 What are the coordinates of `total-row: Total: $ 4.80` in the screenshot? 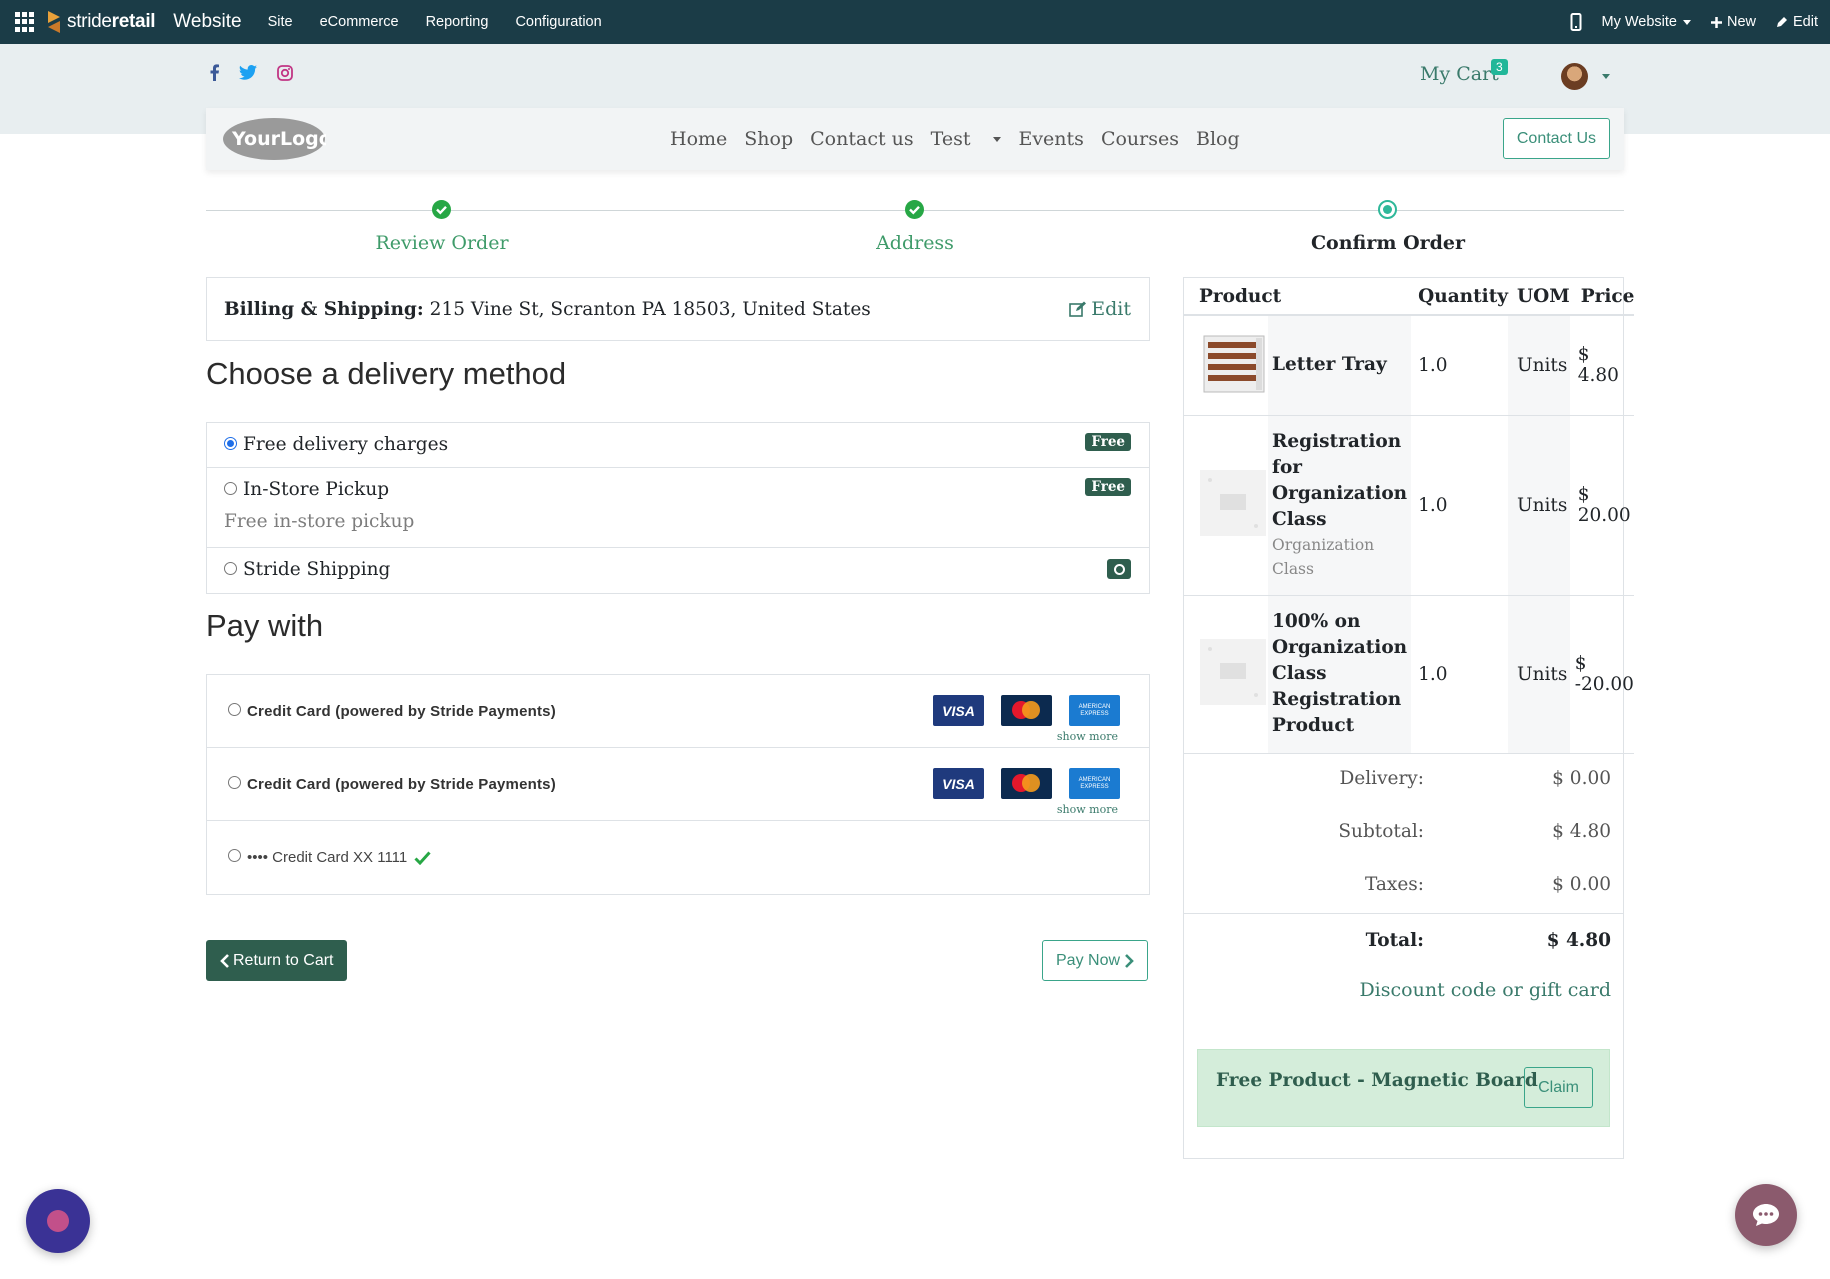 It's located at (1403, 939).